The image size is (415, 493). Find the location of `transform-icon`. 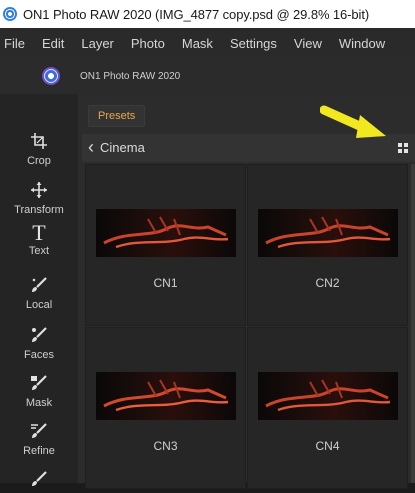

transform-icon is located at coordinates (39, 192).